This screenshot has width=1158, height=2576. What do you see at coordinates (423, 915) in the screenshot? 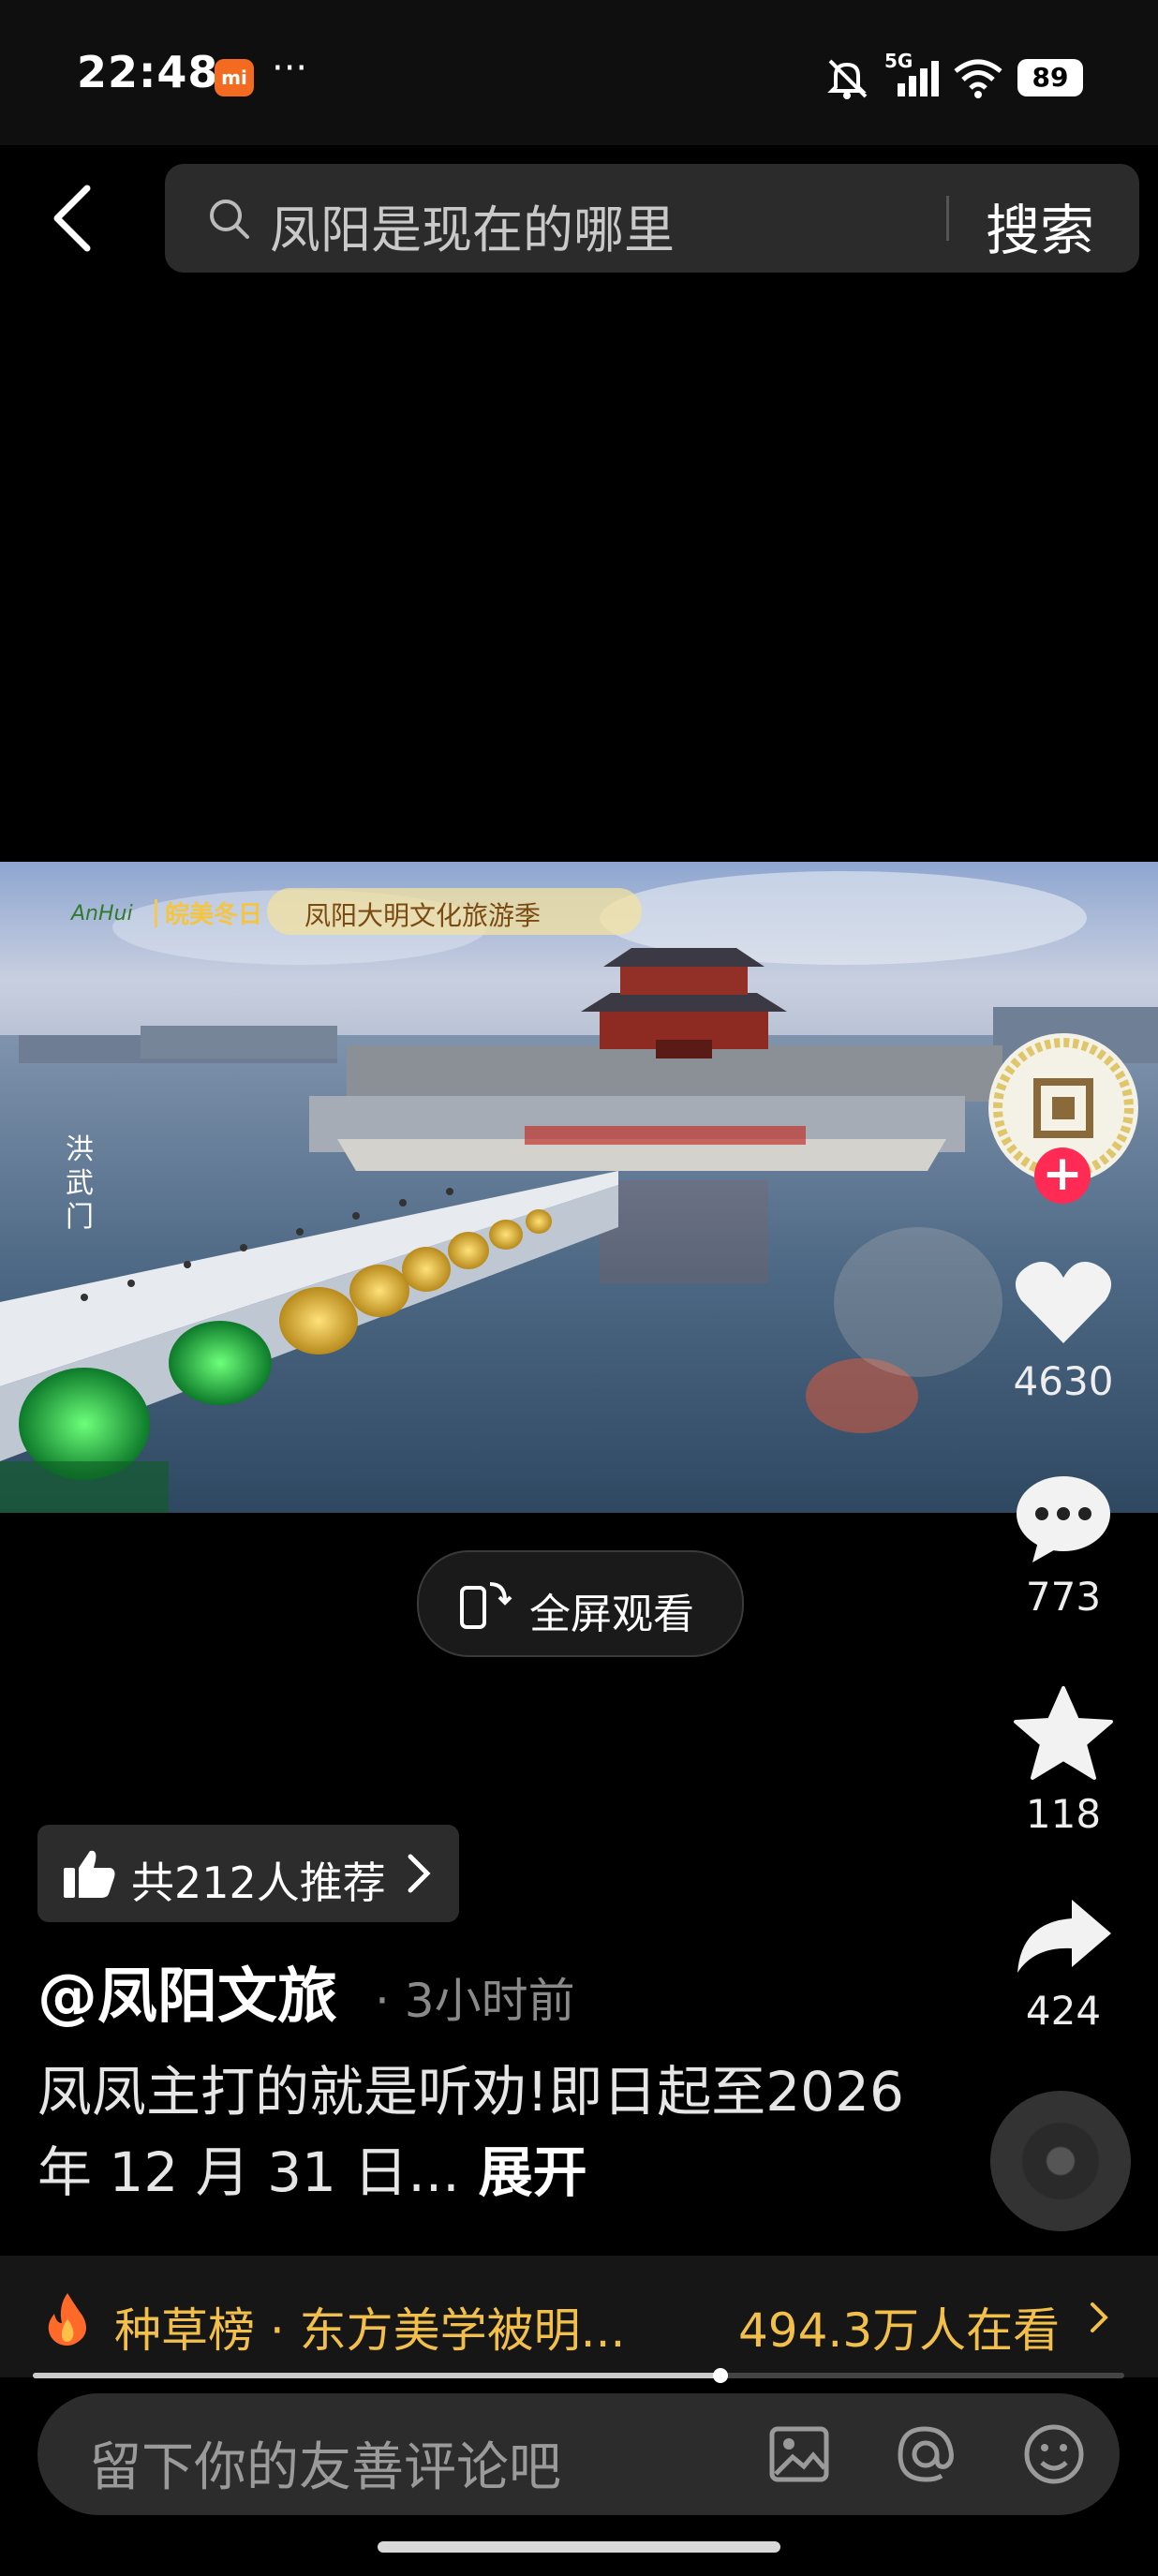
I see `video-banner: 凤阳大明文化旅游季` at bounding box center [423, 915].